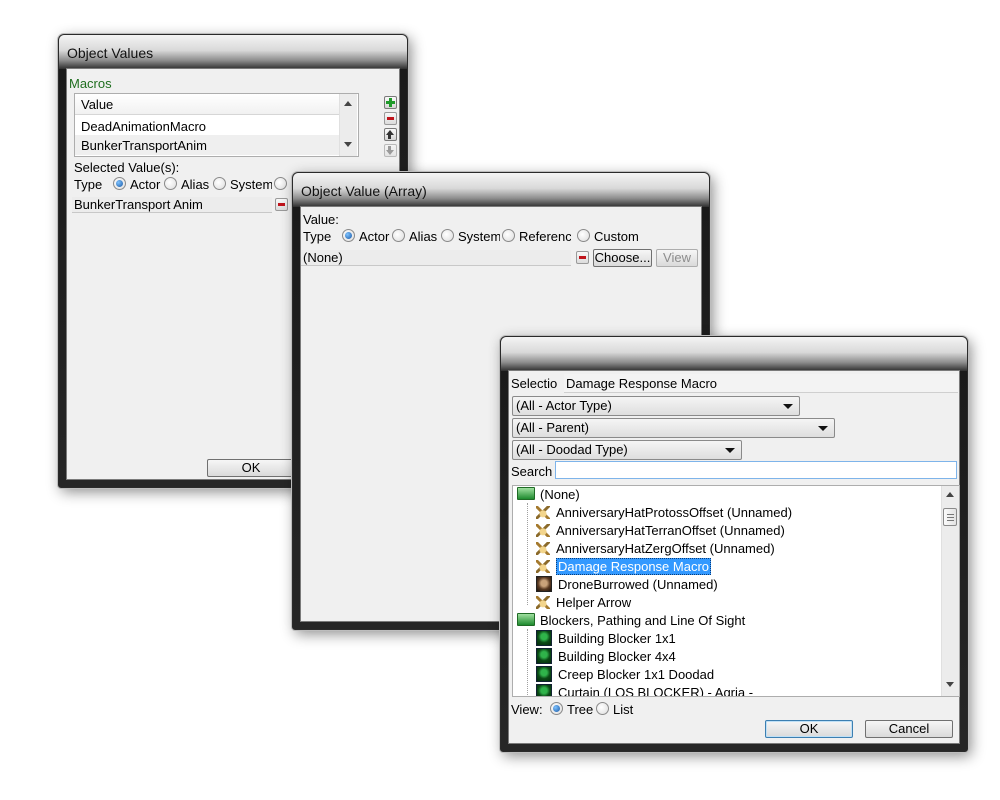 This screenshot has height=800, width=1000. I want to click on move-down-icon, so click(390, 150).